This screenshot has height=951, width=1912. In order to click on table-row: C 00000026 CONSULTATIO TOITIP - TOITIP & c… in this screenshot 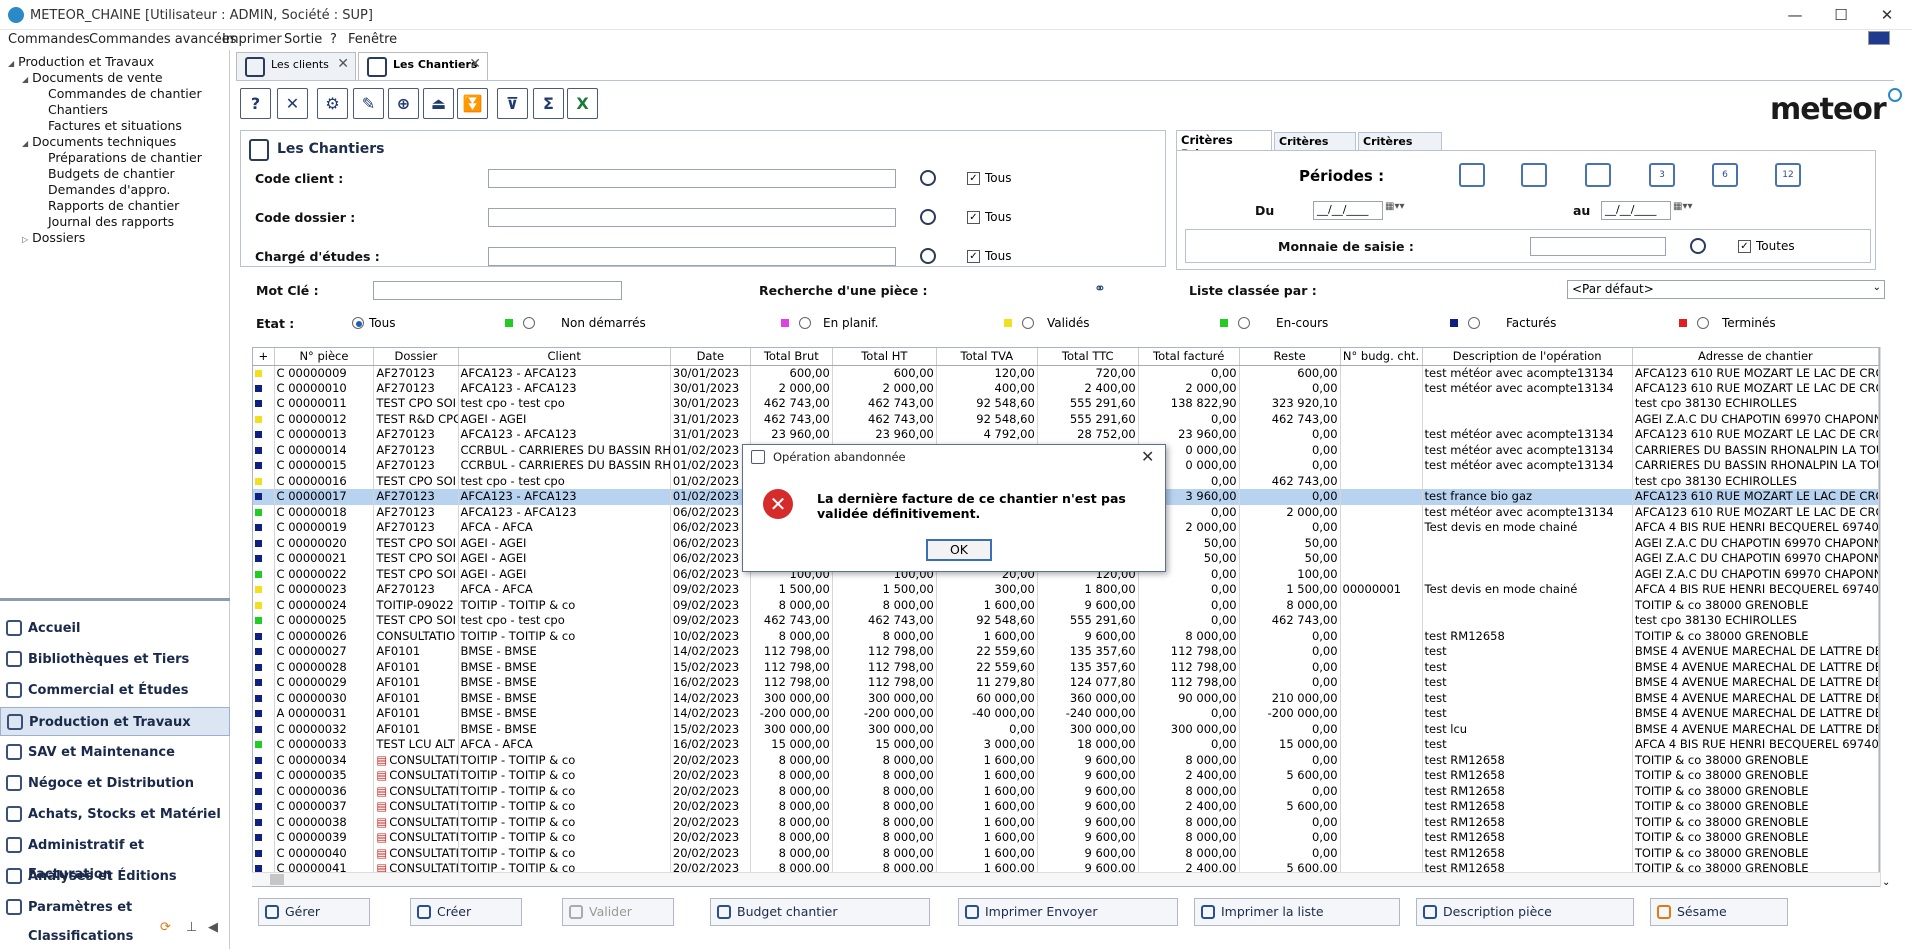, I will do `click(1066, 636)`.